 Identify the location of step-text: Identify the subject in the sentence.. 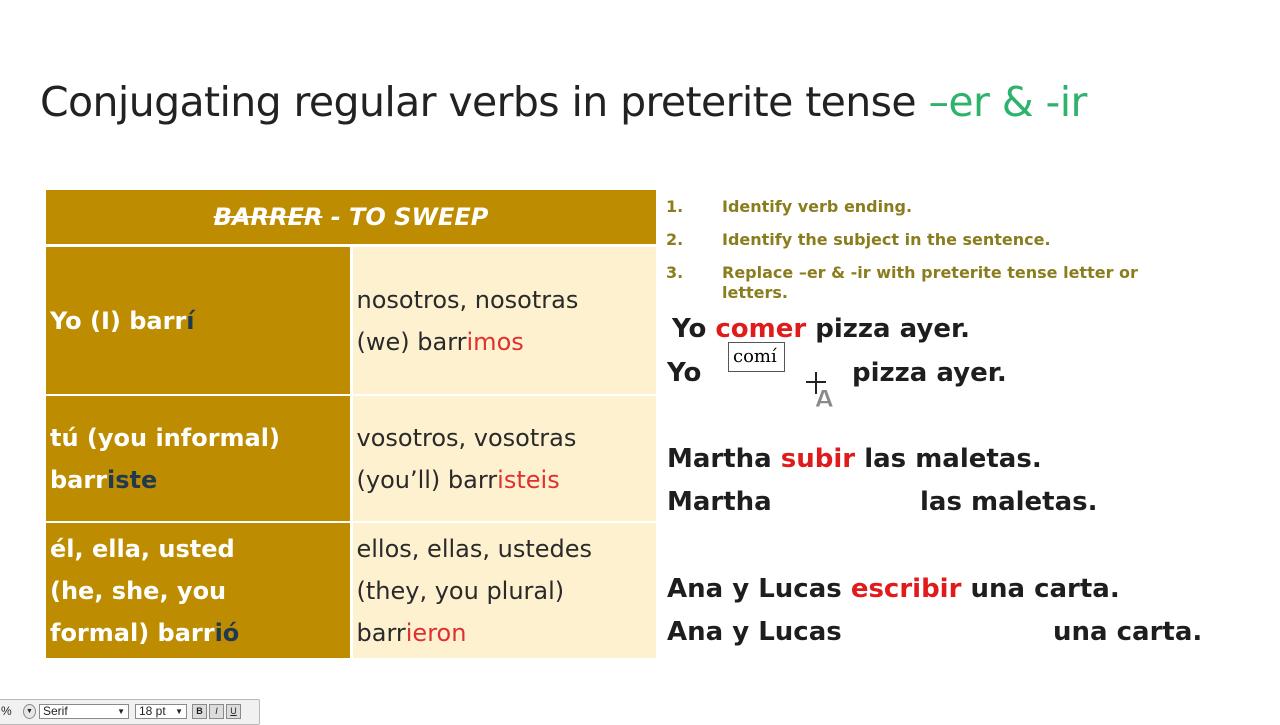
(886, 239).